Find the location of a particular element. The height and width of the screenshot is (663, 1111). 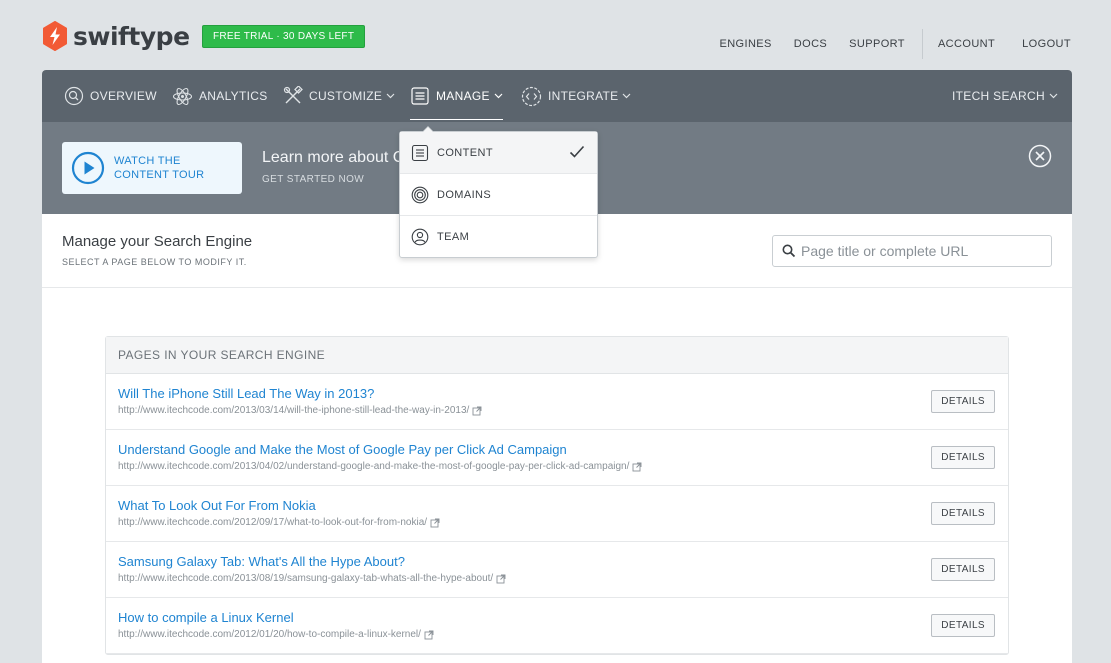

menu-item-content: CONTENT is located at coordinates (498, 153).